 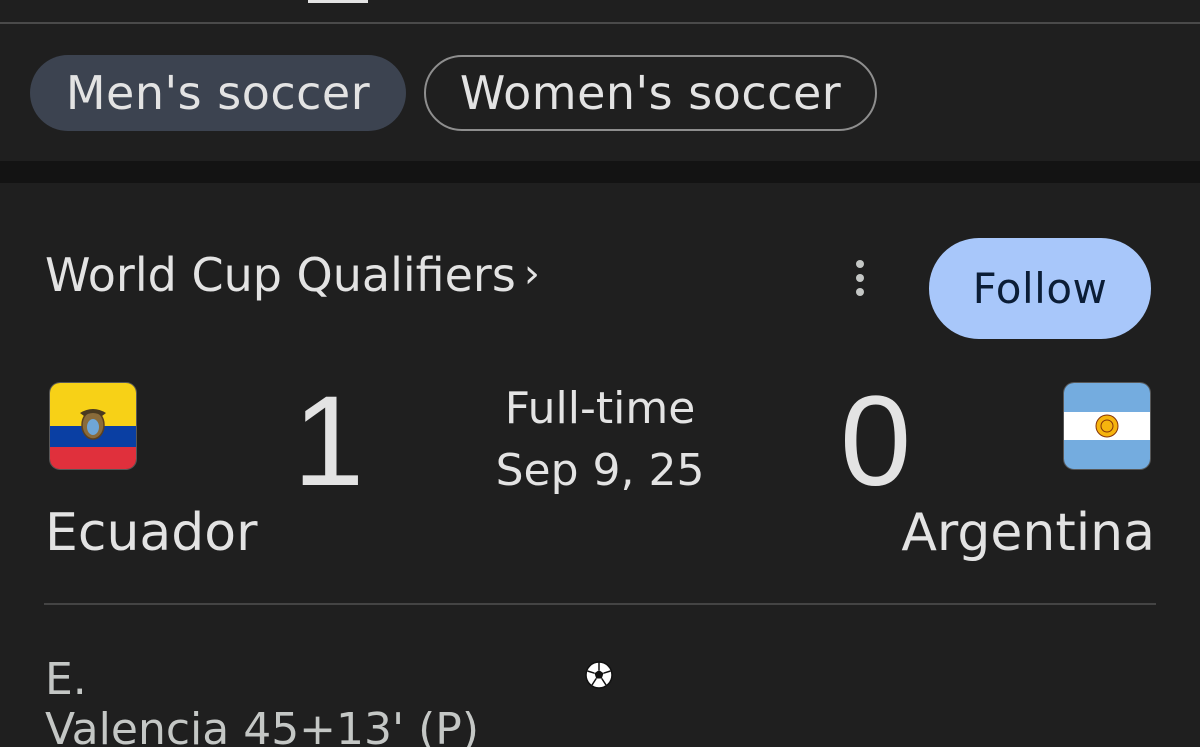 I want to click on match-status-text: Full-time, so click(x=600, y=408).